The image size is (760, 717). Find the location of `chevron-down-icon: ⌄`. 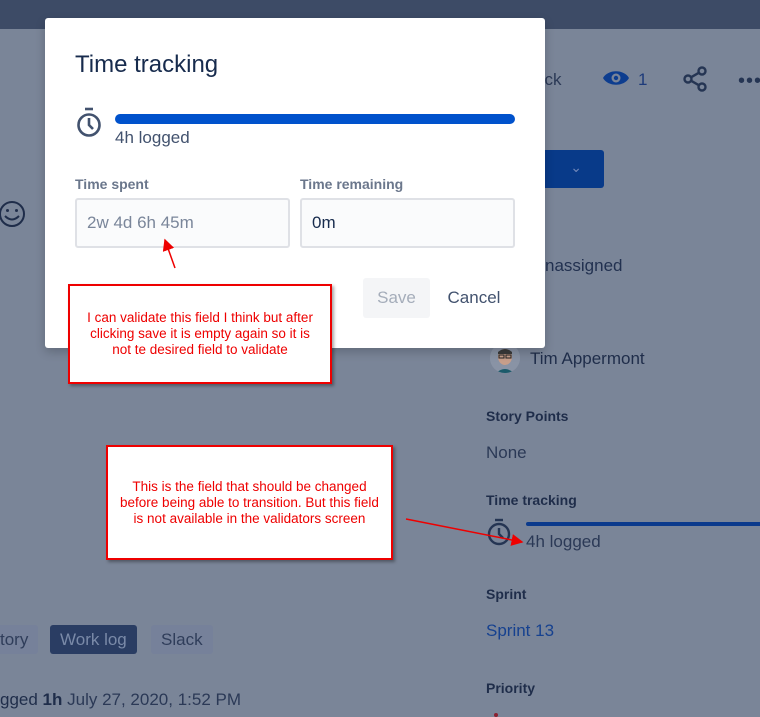

chevron-down-icon: ⌄ is located at coordinates (576, 167).